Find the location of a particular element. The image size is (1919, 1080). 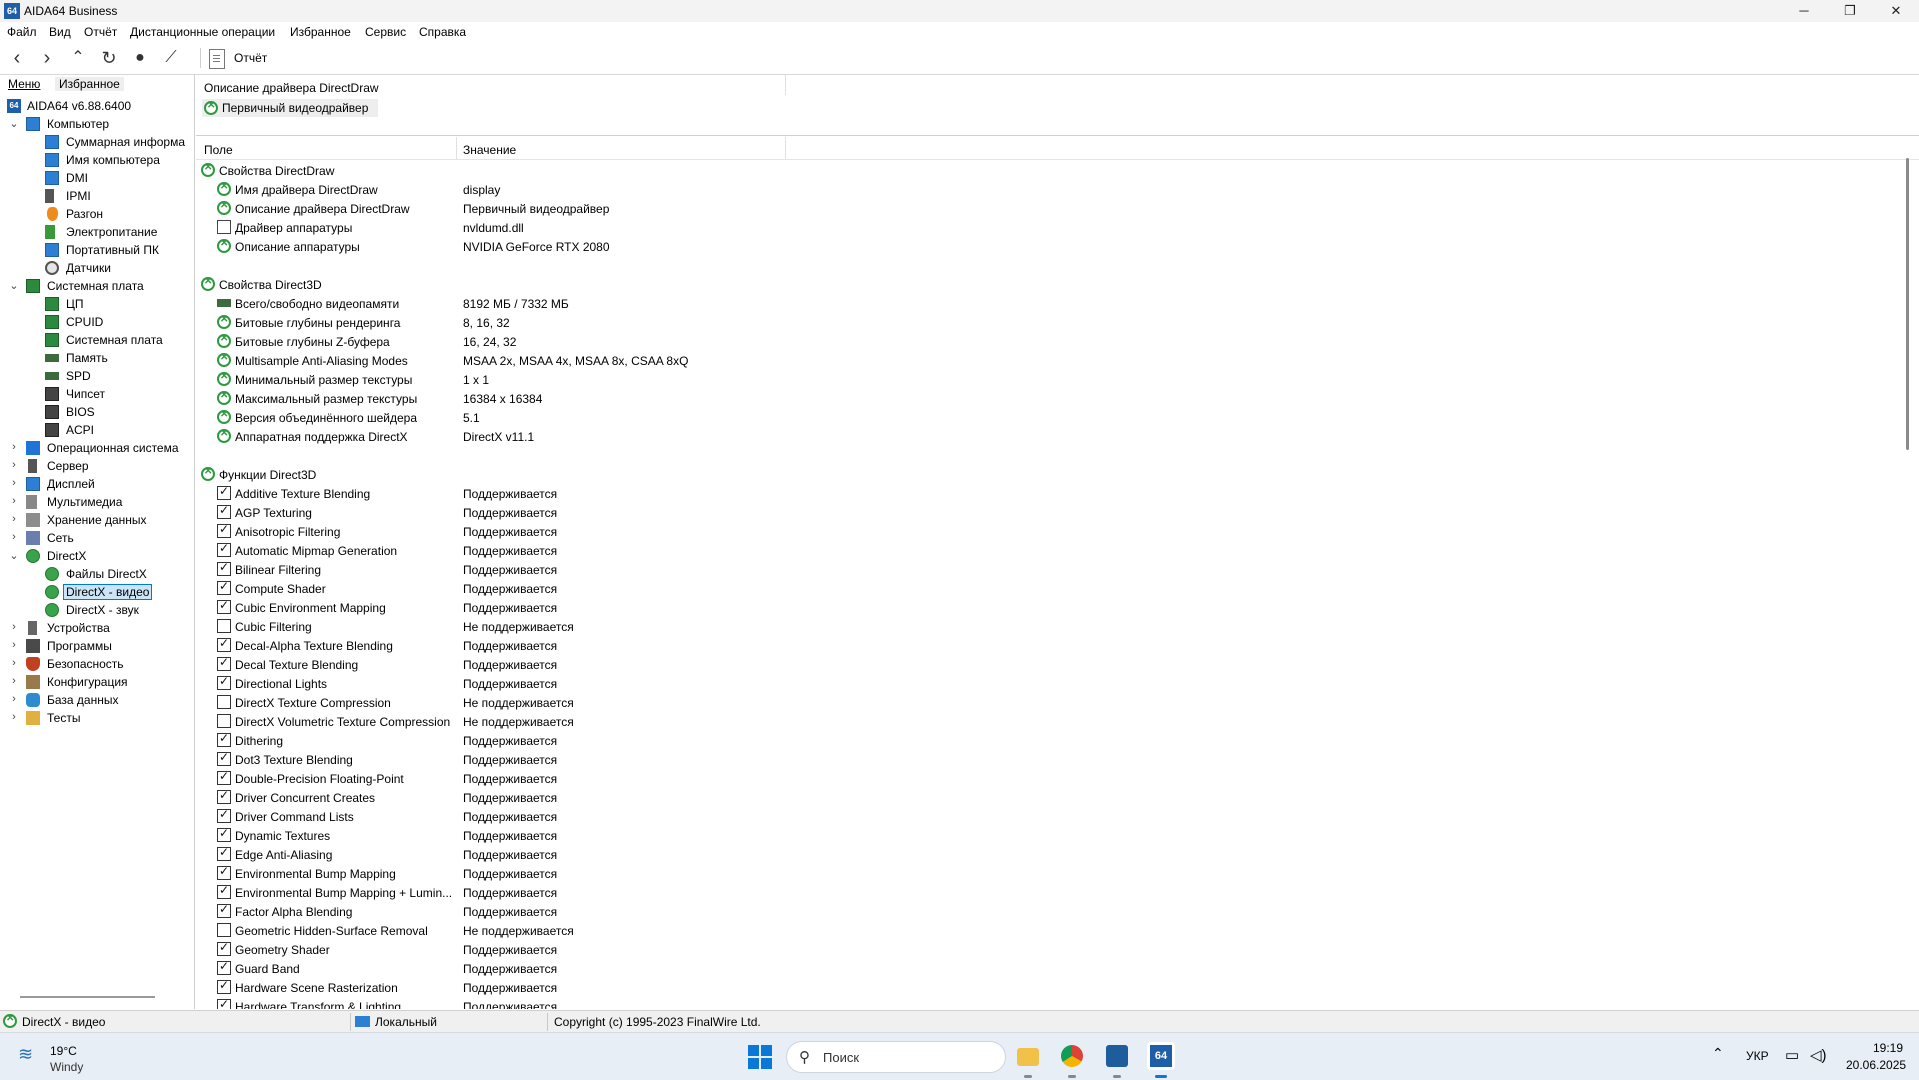

user-icon: ● is located at coordinates (140, 58).